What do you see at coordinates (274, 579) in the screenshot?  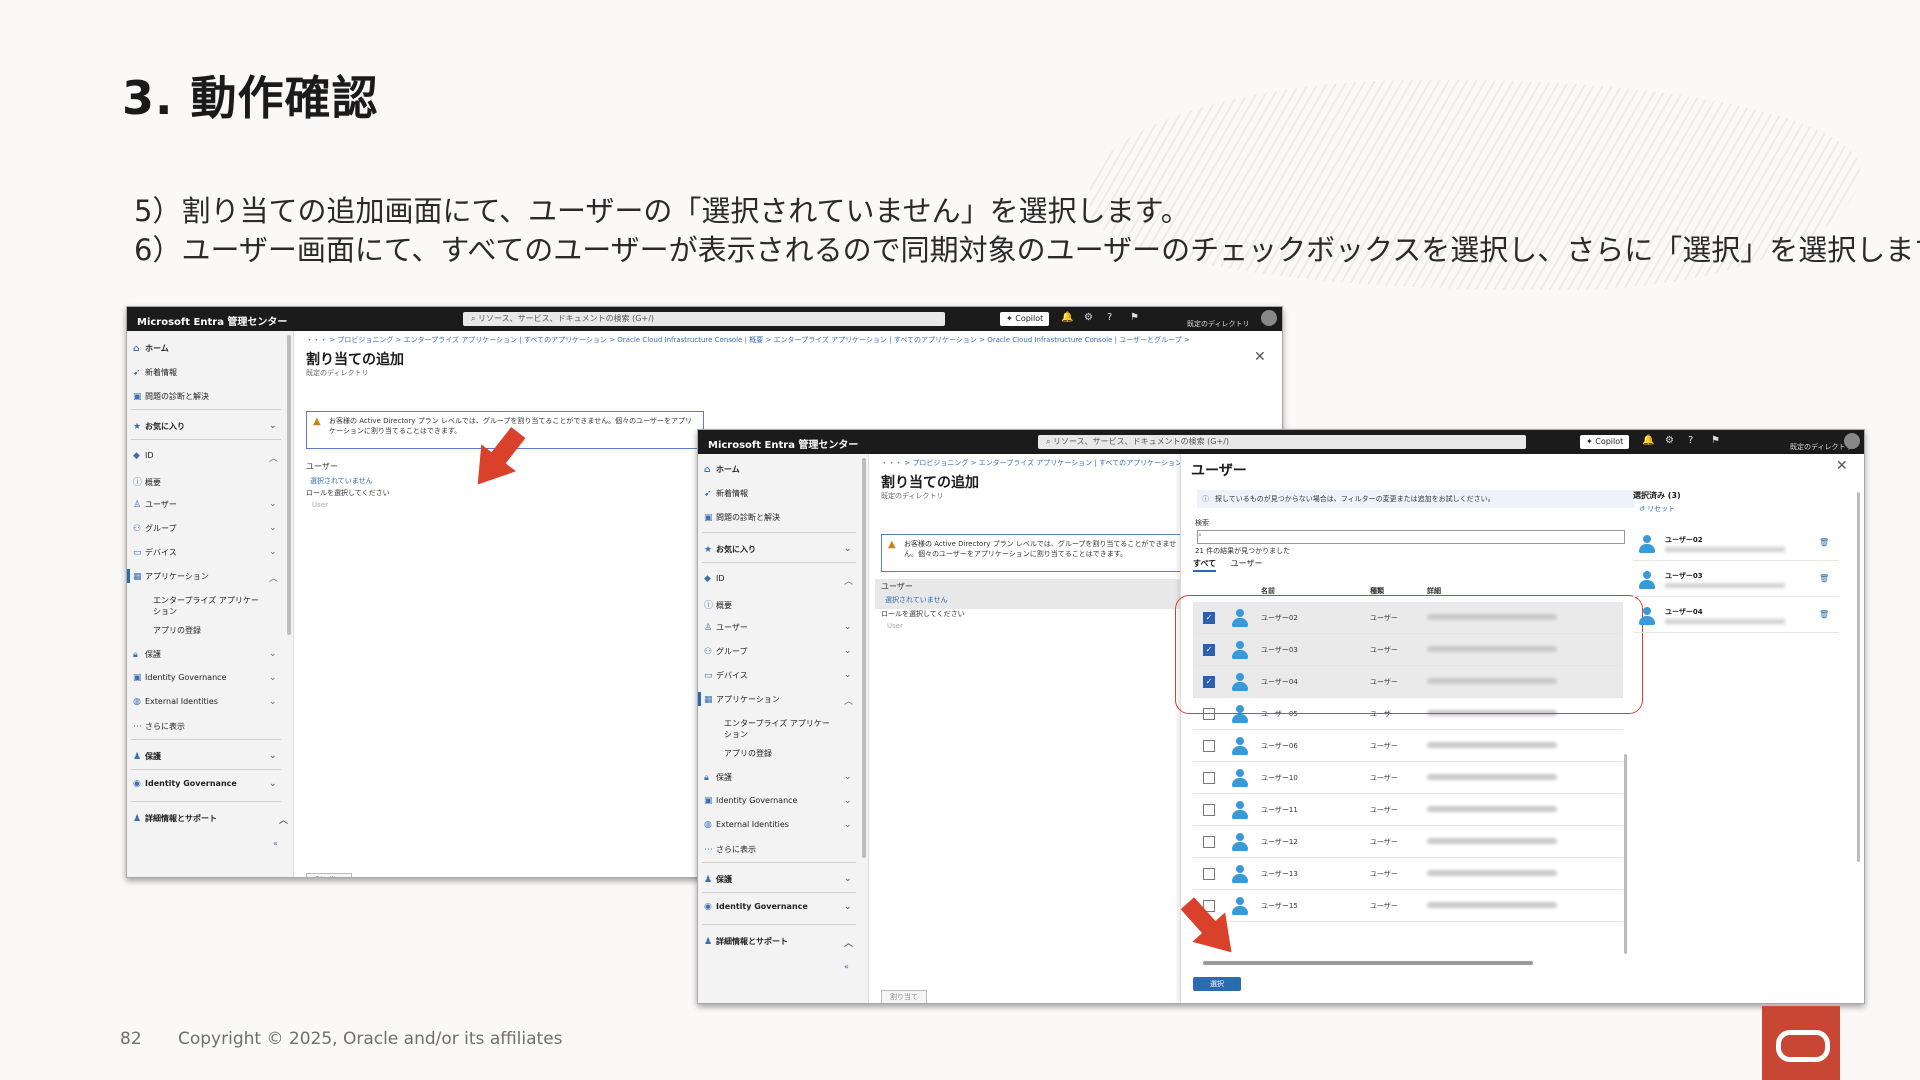 I see `chevron-up-icon: ︿` at bounding box center [274, 579].